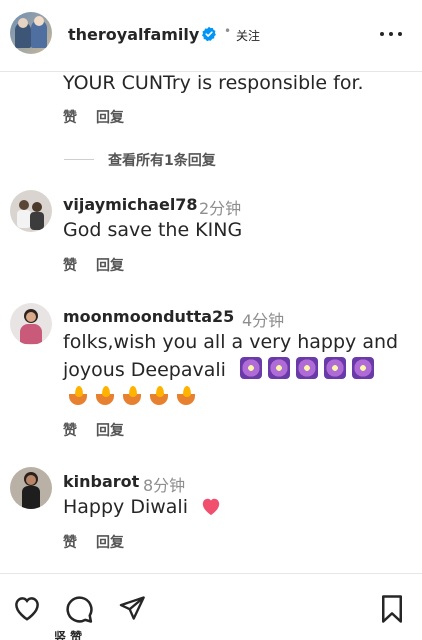 The width and height of the screenshot is (422, 640). What do you see at coordinates (31, 33) in the screenshot?
I see `account-avatar` at bounding box center [31, 33].